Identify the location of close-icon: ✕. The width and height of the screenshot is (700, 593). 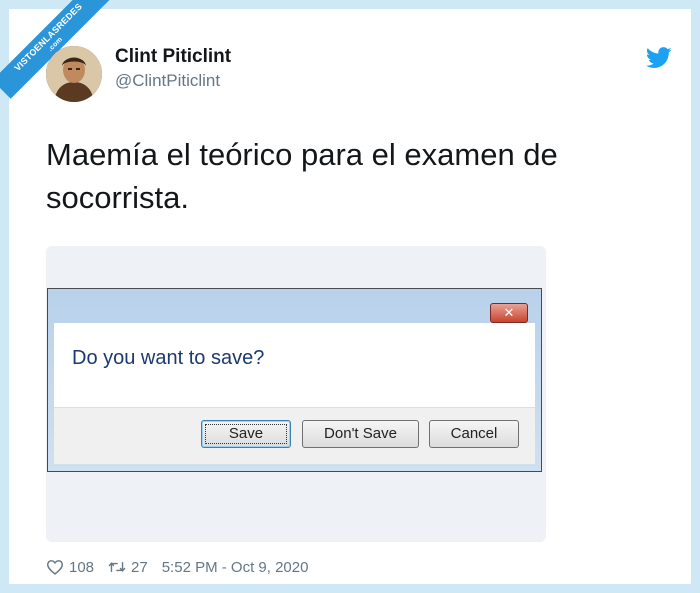
(509, 313).